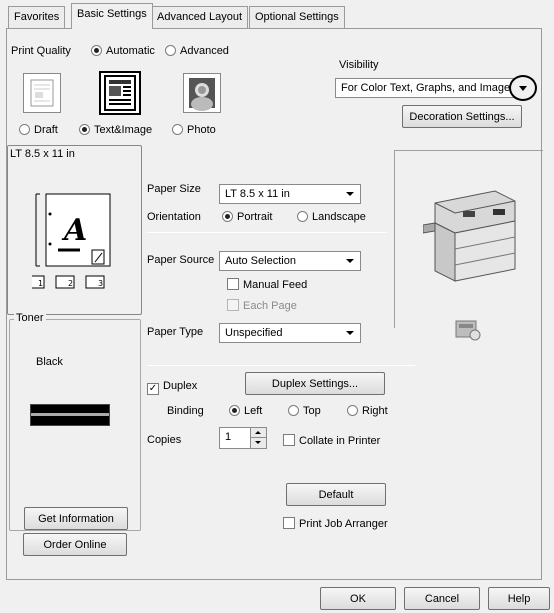 This screenshot has height=613, width=554. I want to click on paper-preview: LT 8.5 x 11 in A 1 2 3, so click(74, 230).